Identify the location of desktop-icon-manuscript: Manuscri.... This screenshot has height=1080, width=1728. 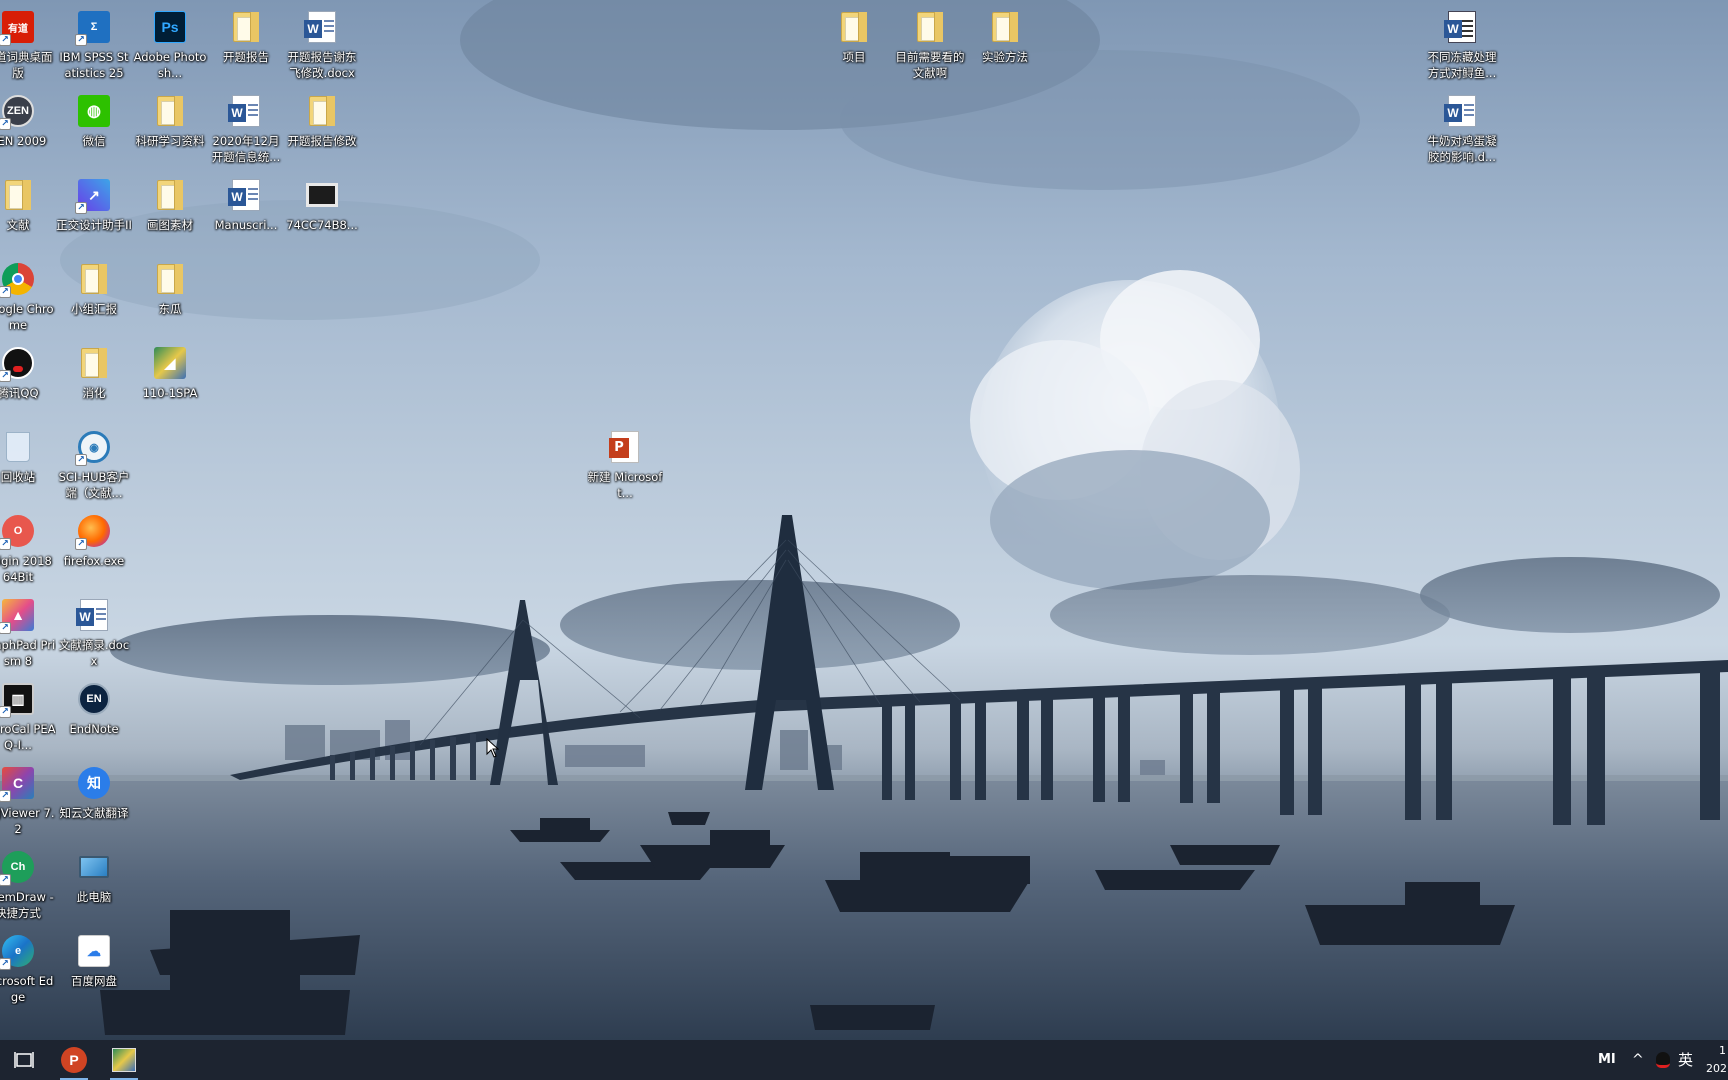
(246, 212).